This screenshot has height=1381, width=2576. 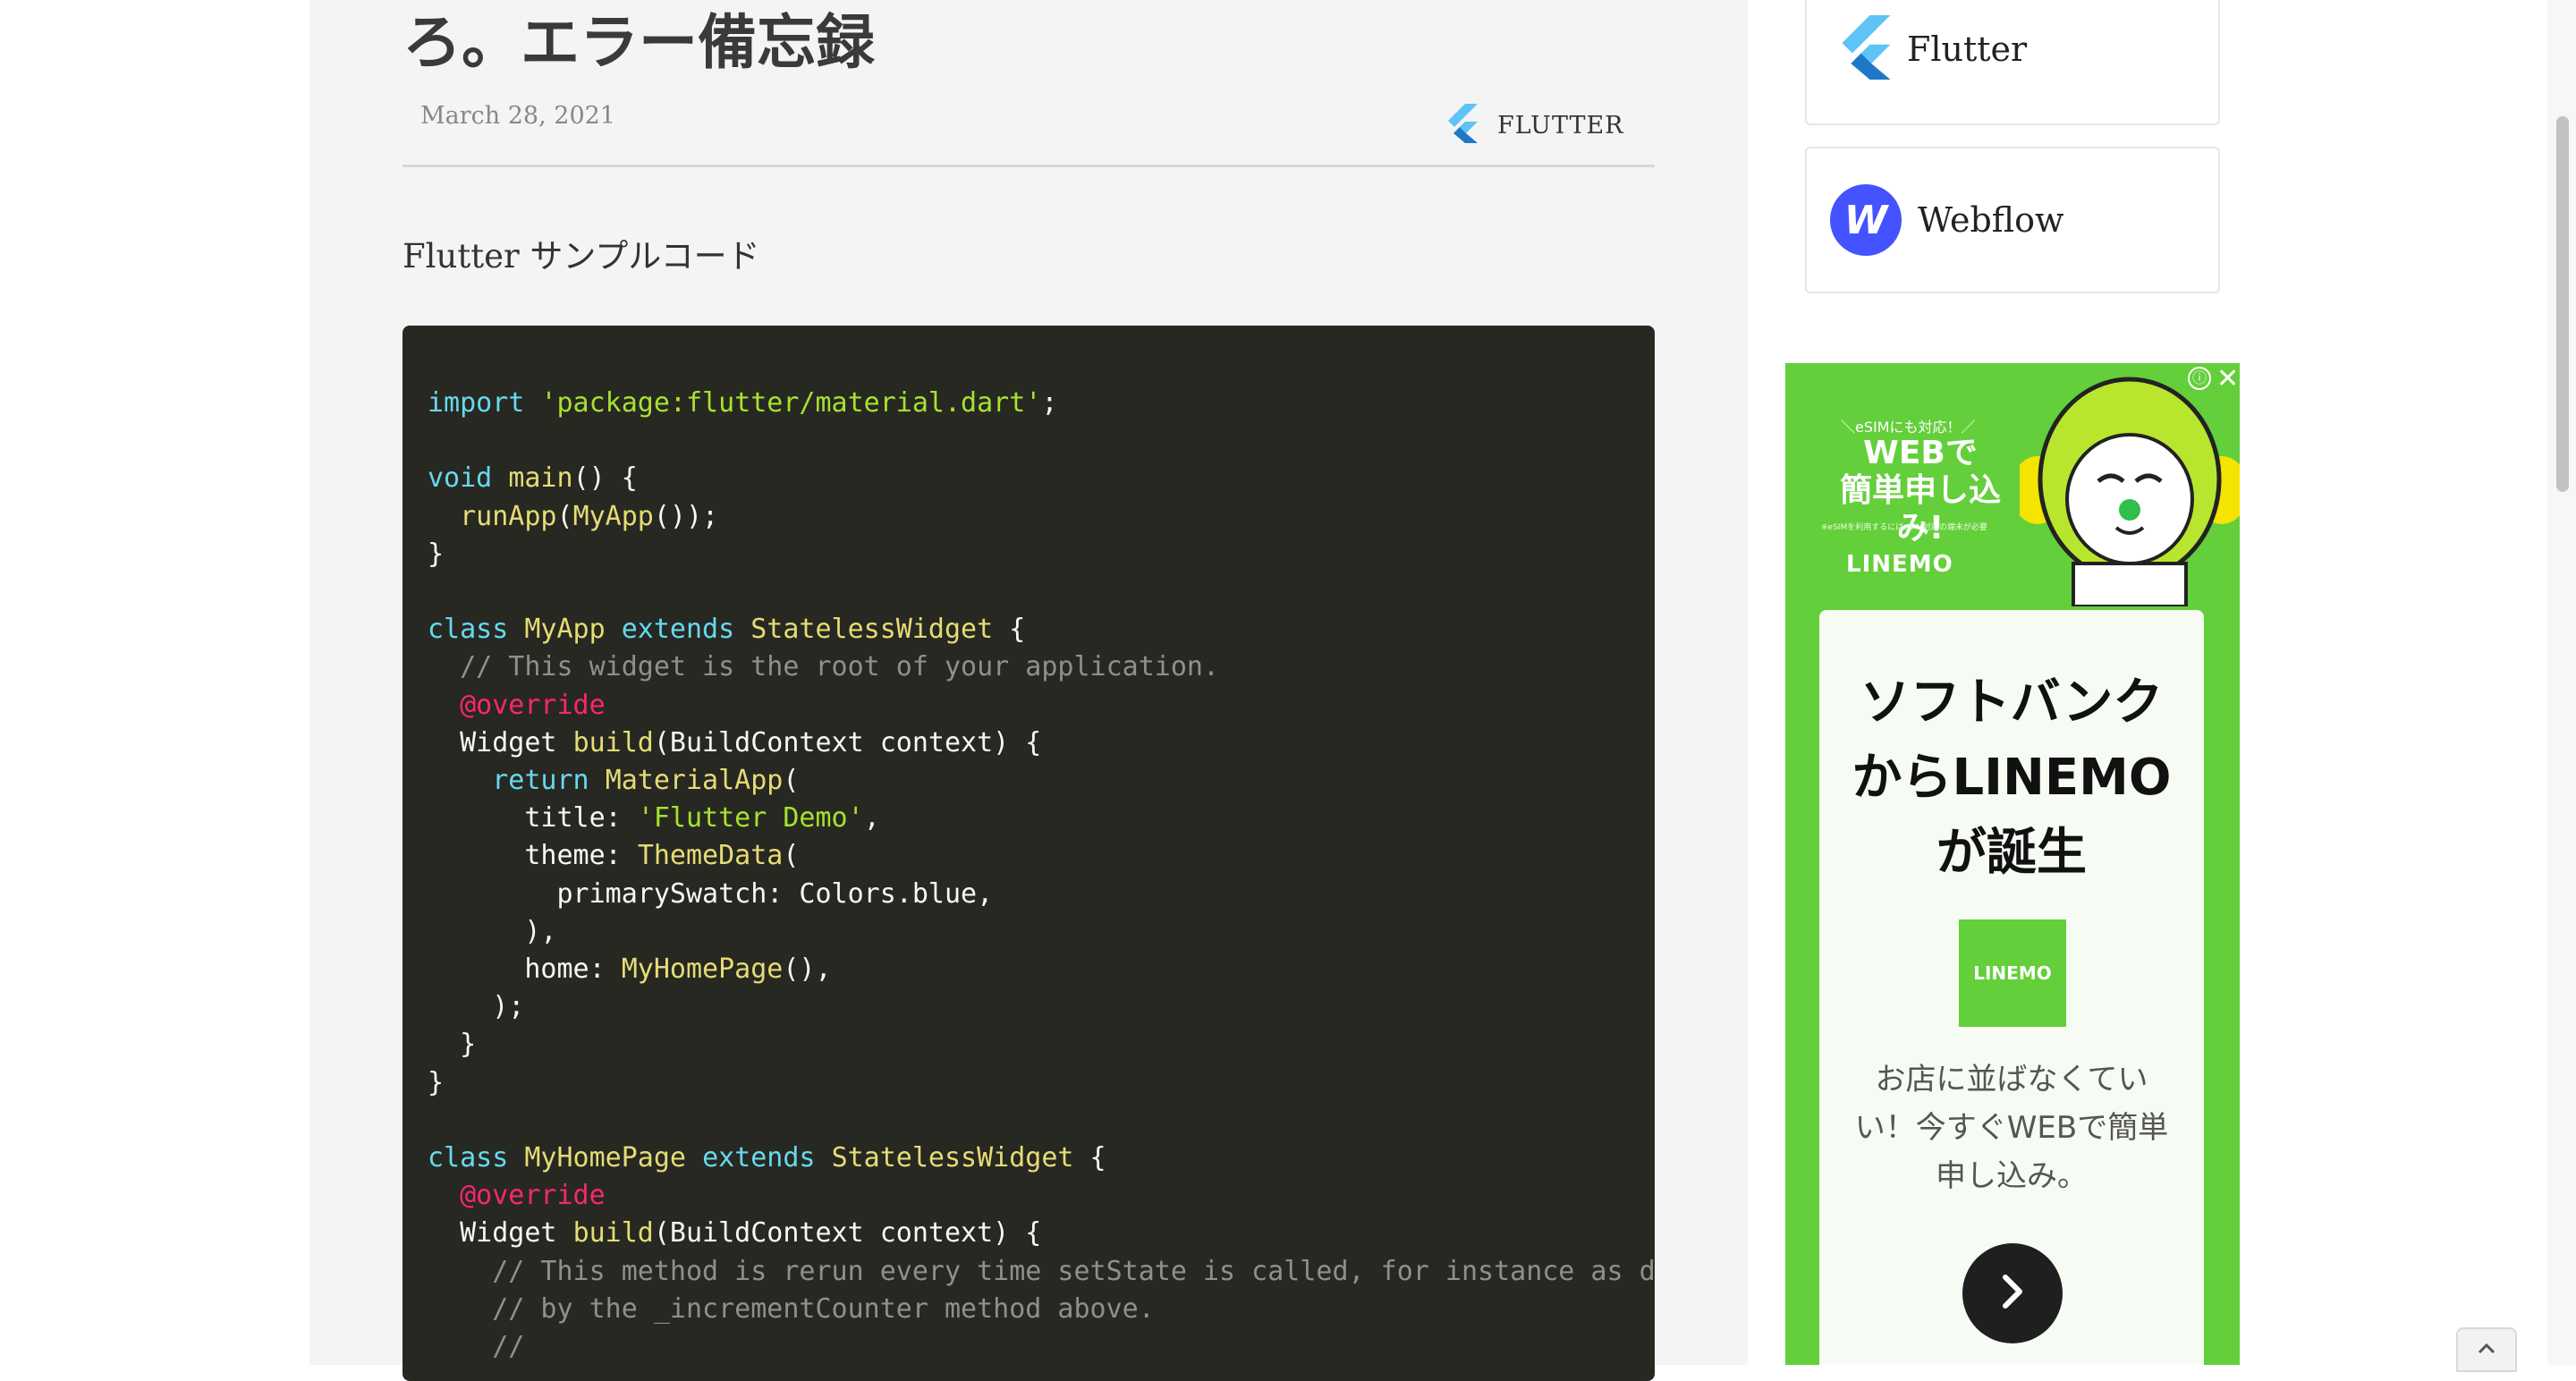 I want to click on ad-brand: LINEMO, so click(x=1899, y=564).